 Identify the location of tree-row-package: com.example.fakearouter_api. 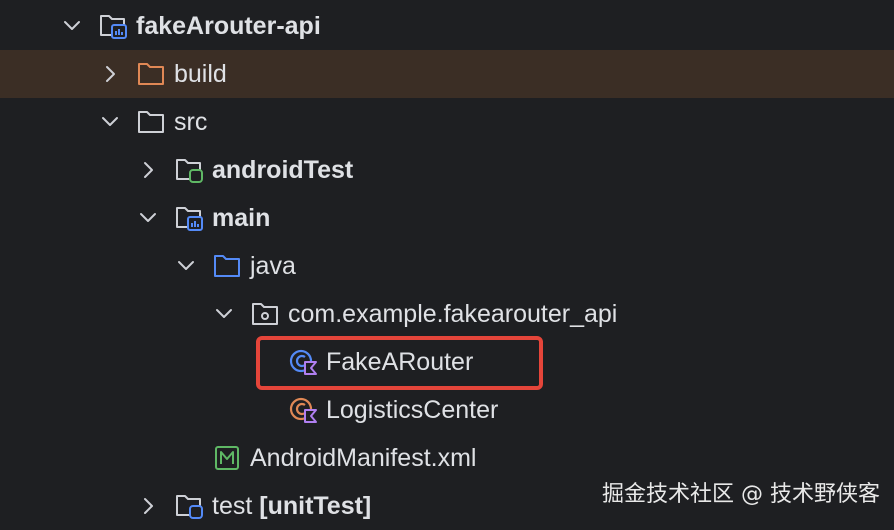
(447, 314).